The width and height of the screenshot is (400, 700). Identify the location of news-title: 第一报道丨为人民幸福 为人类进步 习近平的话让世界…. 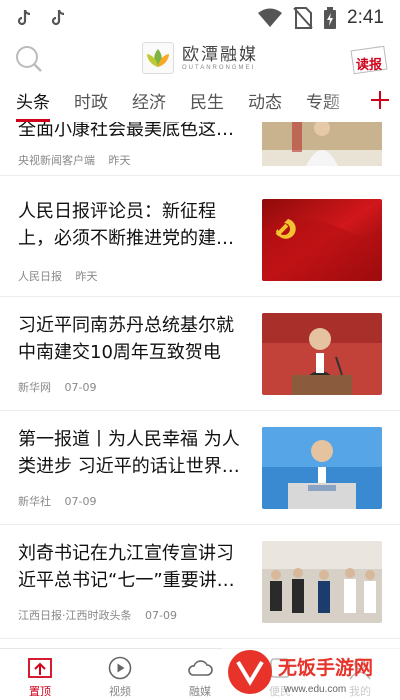
(129, 453).